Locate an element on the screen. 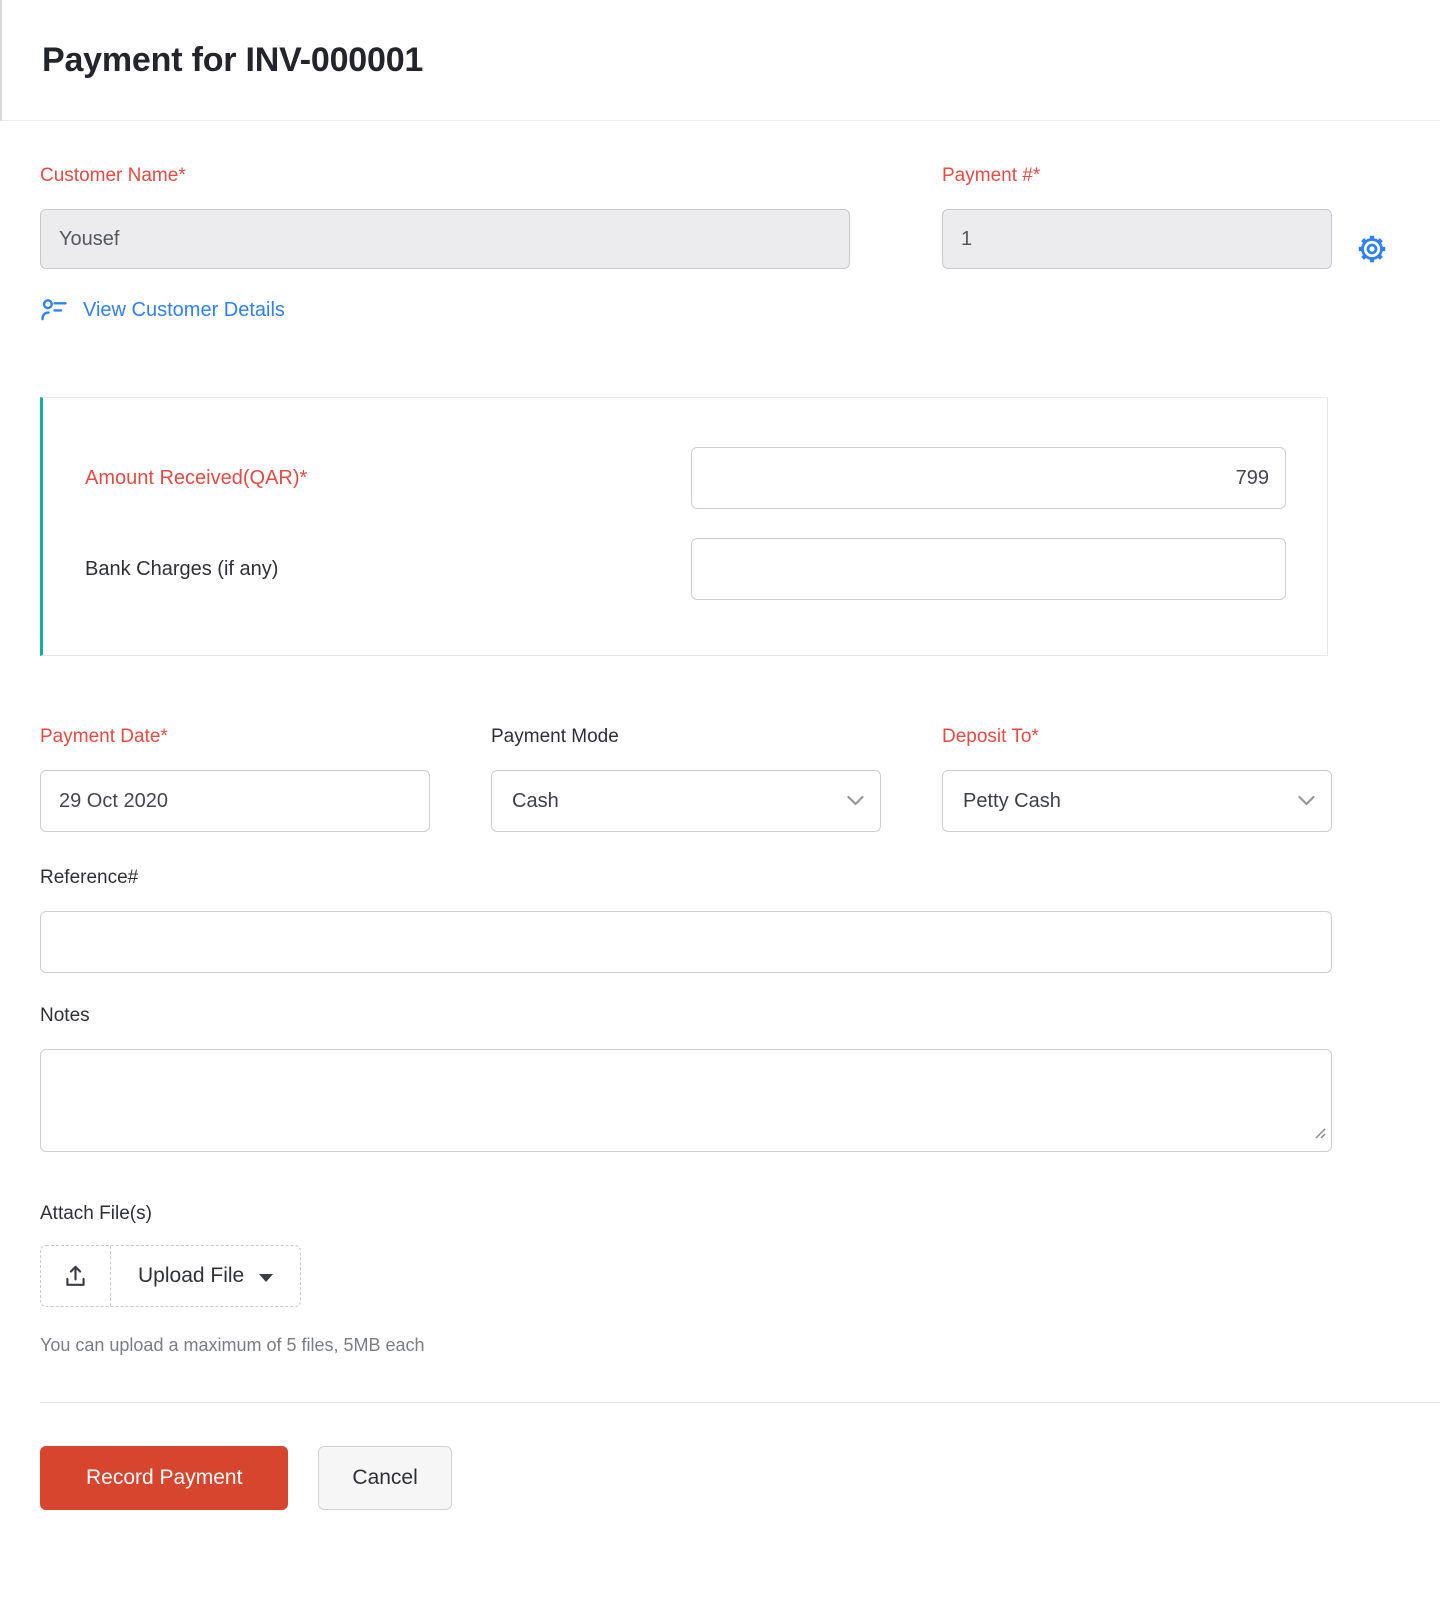  payment-number-settings-button is located at coordinates (1372, 249).